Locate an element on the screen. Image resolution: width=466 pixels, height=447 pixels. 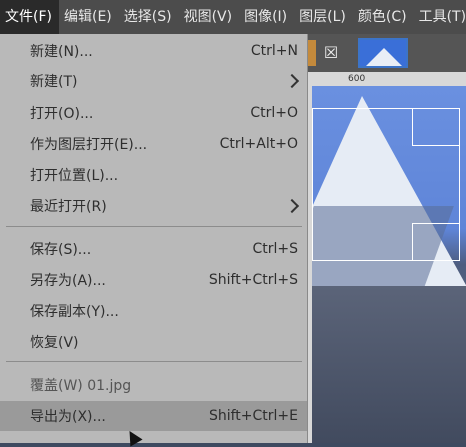
menu-image: 图像(I) is located at coordinates (266, 17).